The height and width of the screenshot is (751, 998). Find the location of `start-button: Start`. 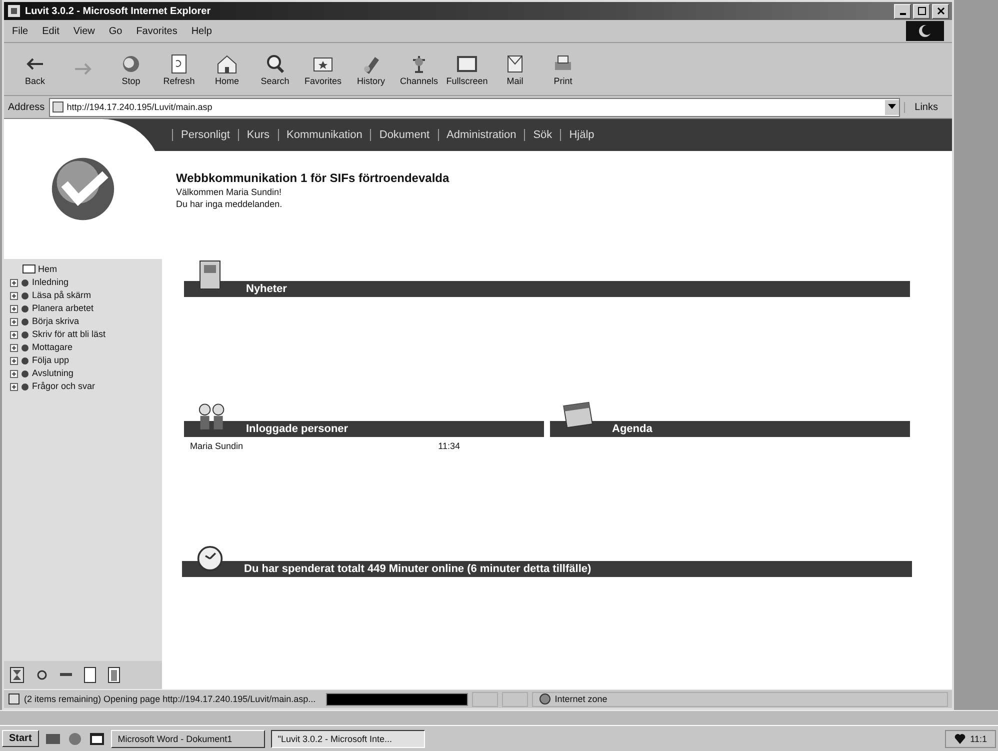

start-button: Start is located at coordinates (20, 739).